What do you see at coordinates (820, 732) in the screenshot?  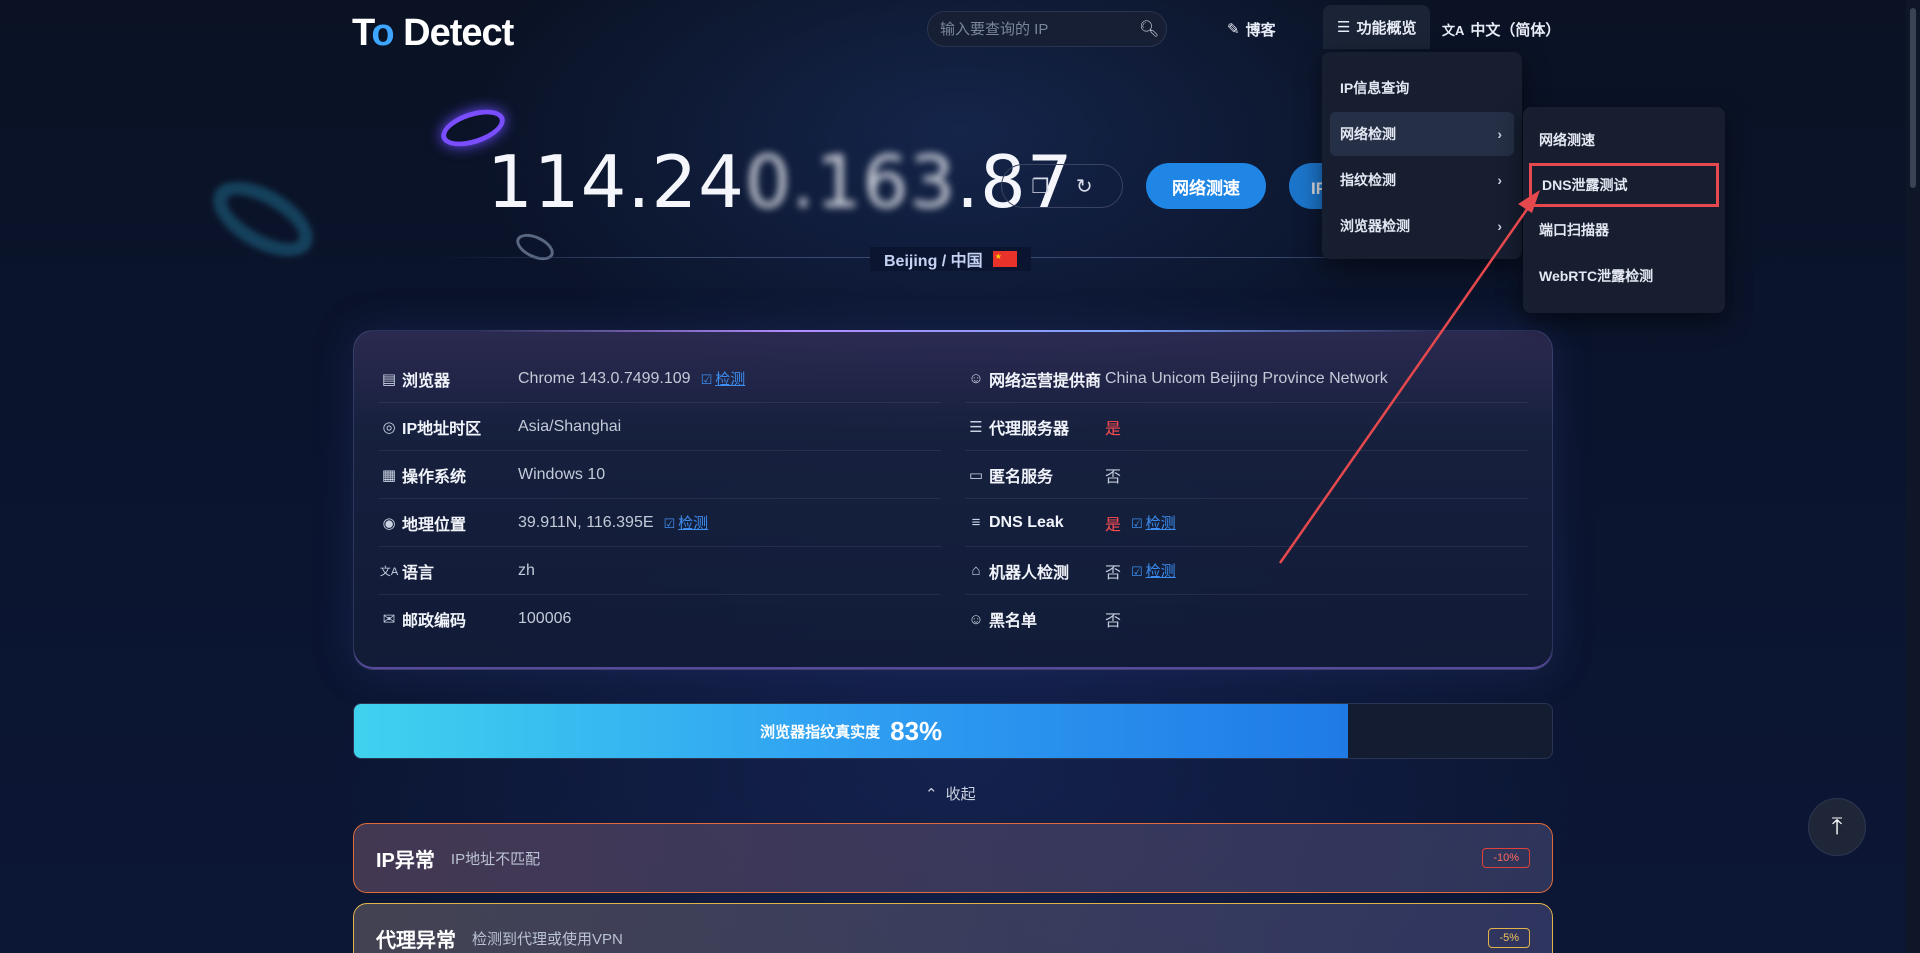 I see `progress-label: 浏览器指纹真实度` at bounding box center [820, 732].